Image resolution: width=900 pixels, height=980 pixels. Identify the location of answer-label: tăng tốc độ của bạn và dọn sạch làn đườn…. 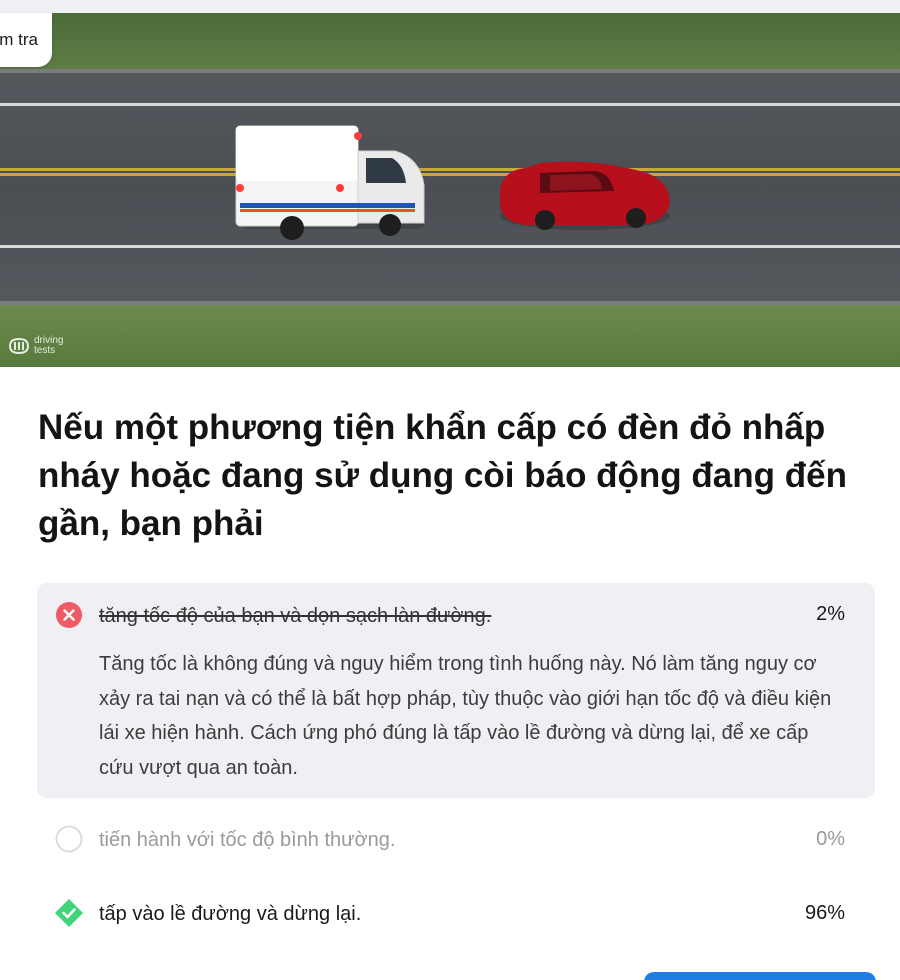
(295, 616).